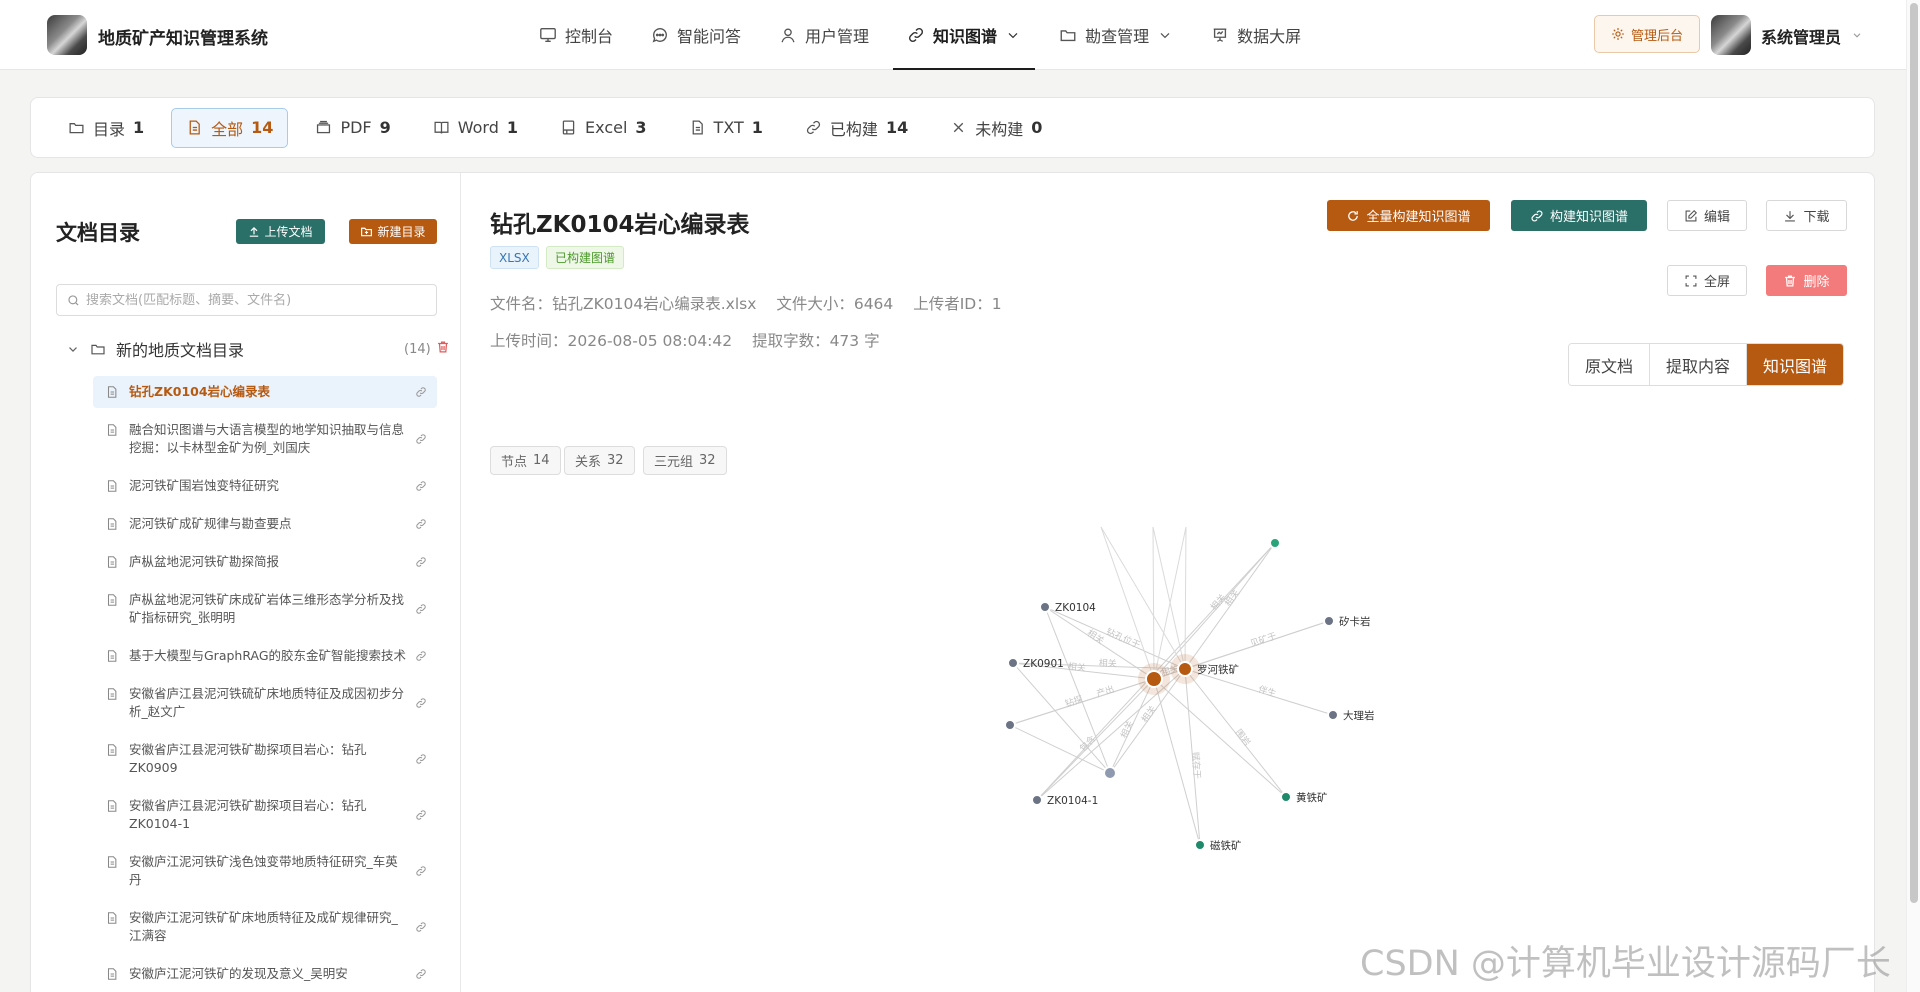 The image size is (1920, 992). I want to click on scrollbar-thumb, so click(1914, 453).